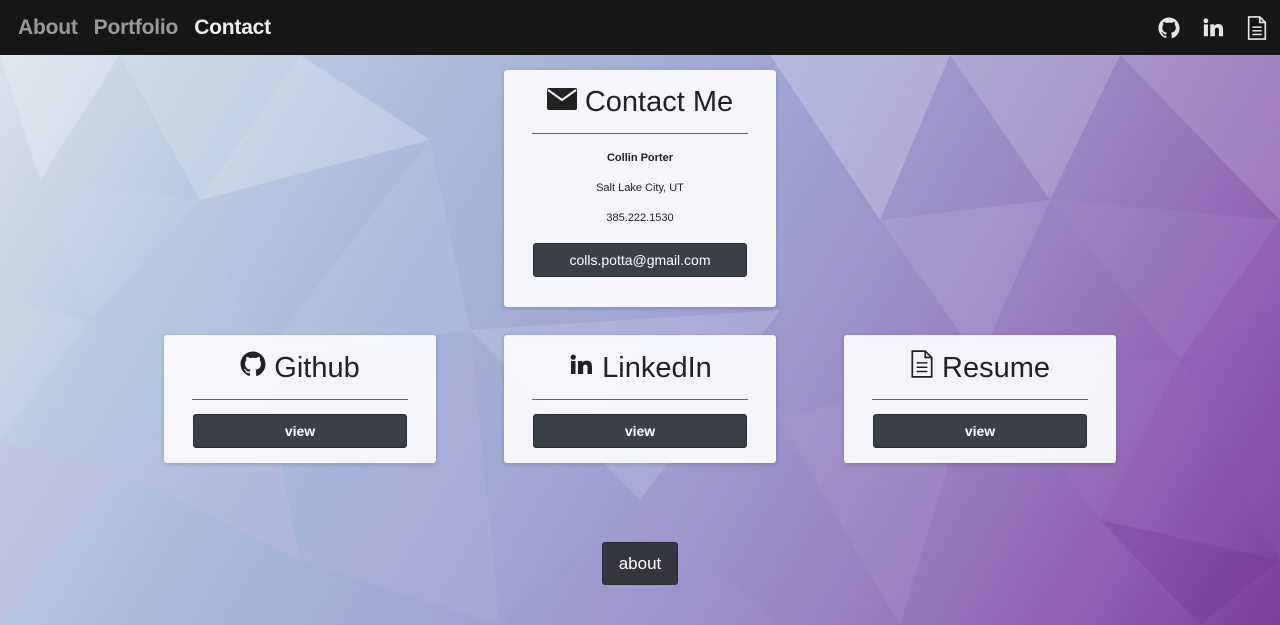 The width and height of the screenshot is (1280, 625). Describe the element at coordinates (640, 133) in the screenshot. I see `contact-divider` at that location.